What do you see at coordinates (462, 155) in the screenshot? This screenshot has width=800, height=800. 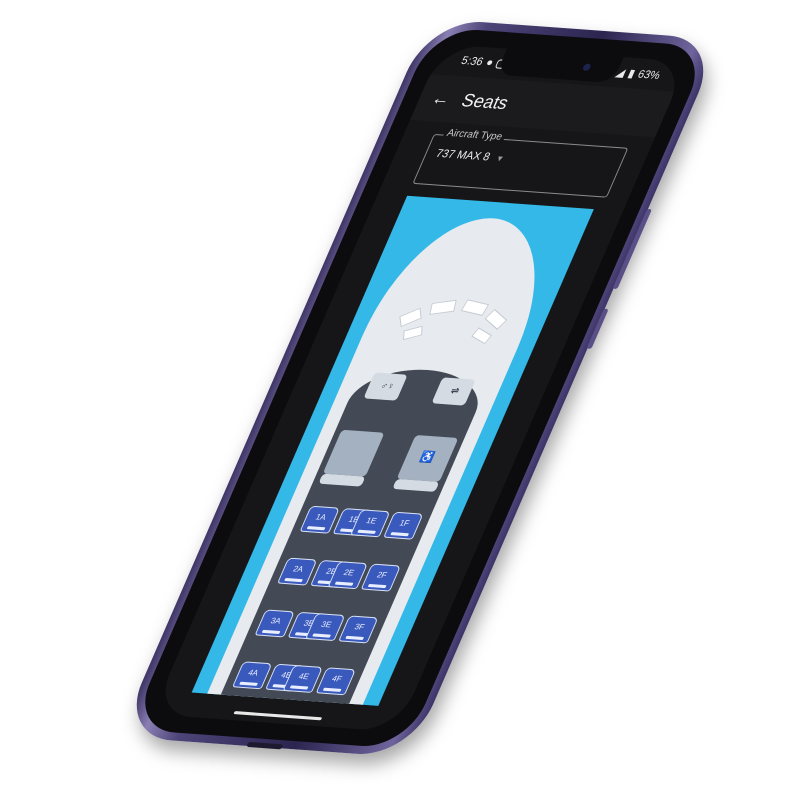 I see `aircraft-type-value: 737 MAX 8` at bounding box center [462, 155].